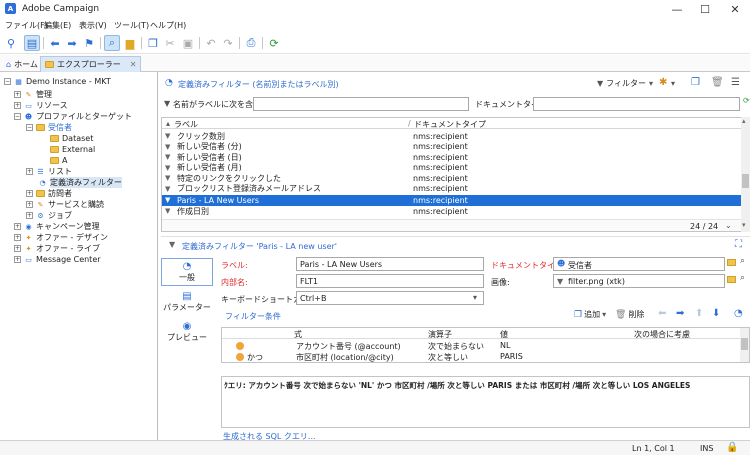  What do you see at coordinates (663, 82) in the screenshot?
I see `settings-icon: ✱` at bounding box center [663, 82].